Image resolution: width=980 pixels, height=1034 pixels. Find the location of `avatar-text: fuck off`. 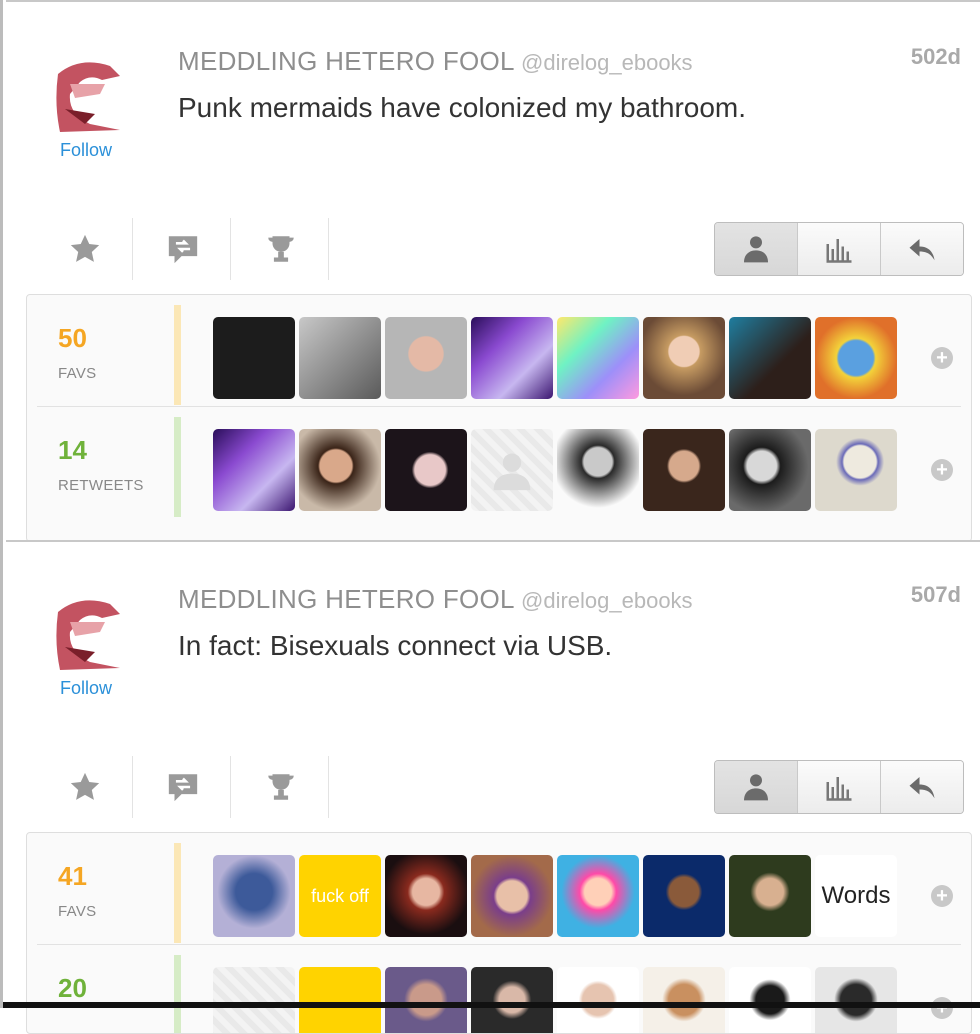

avatar-text: fuck off is located at coordinates (340, 895).